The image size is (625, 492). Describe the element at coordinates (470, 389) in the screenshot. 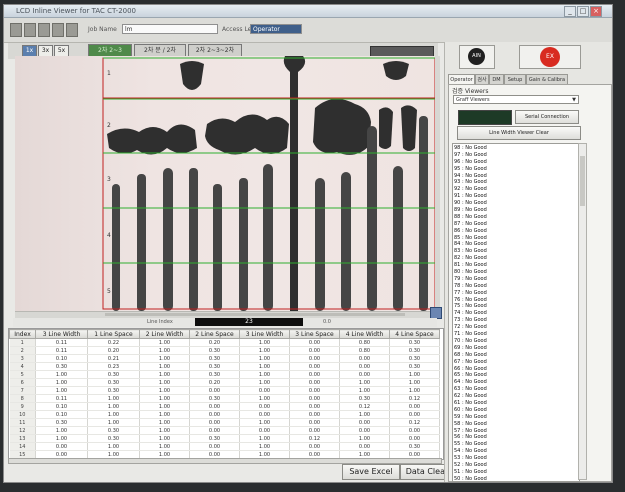

I see `list-item: 63 : No Good` at that location.